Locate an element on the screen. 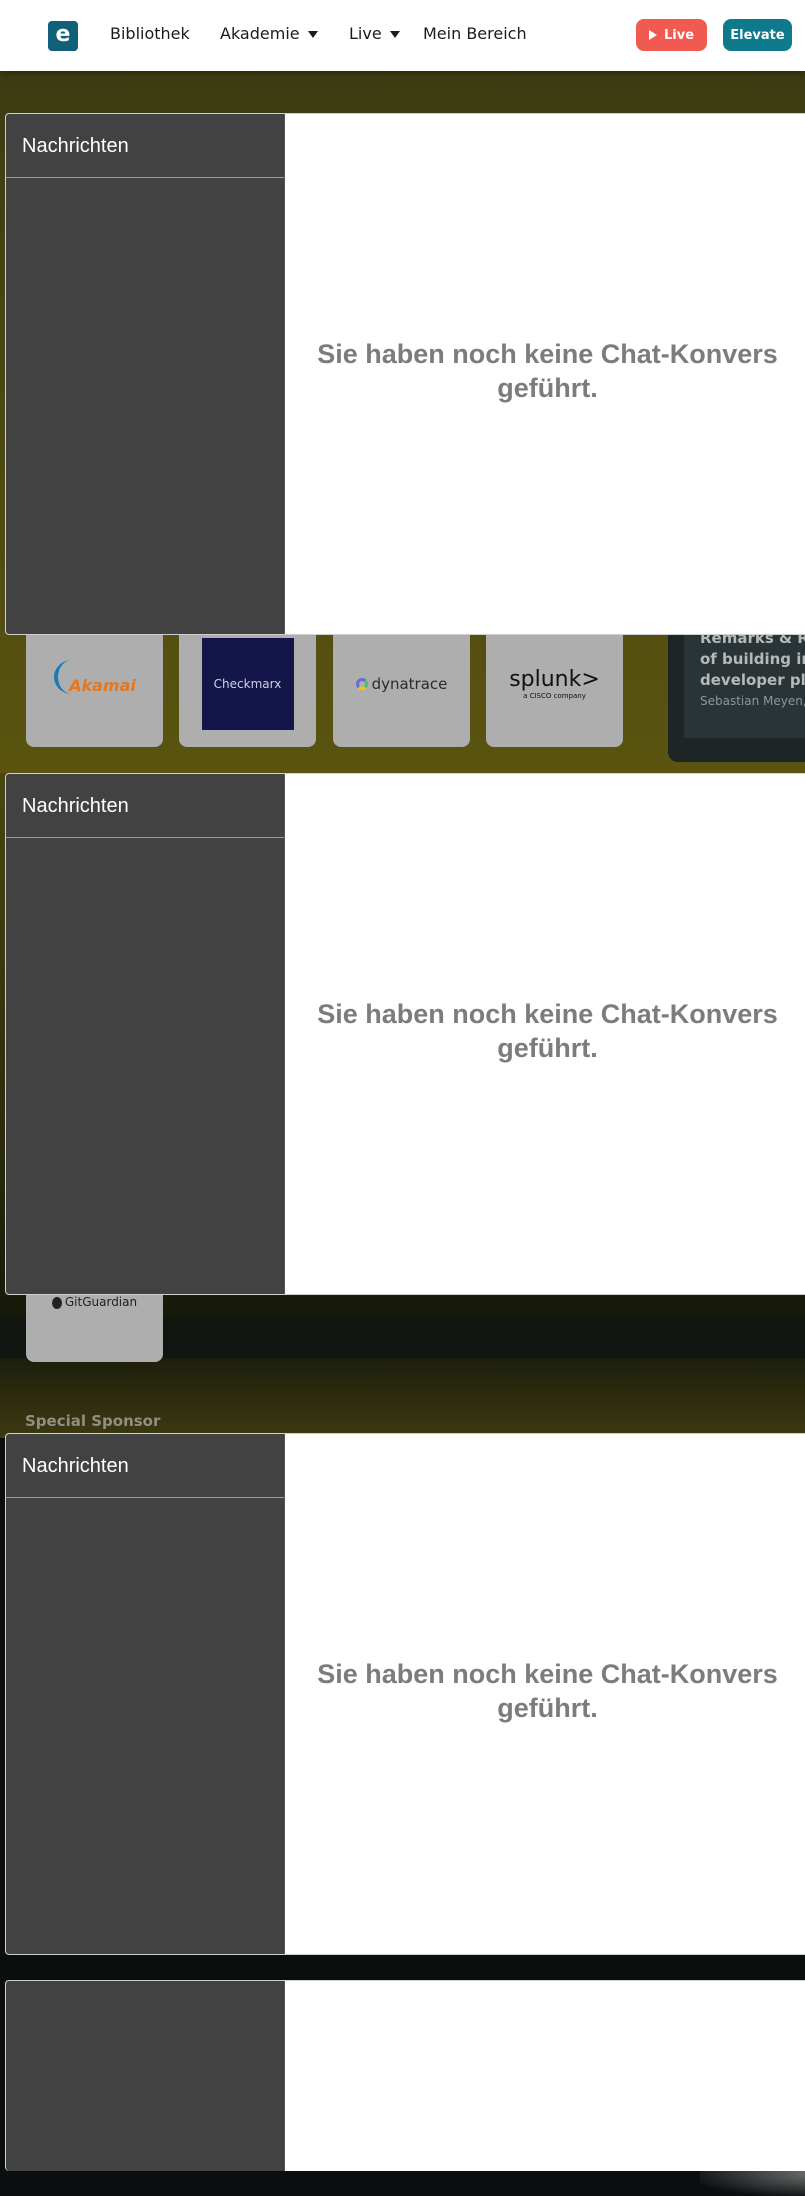  live-button: Live is located at coordinates (671, 35).